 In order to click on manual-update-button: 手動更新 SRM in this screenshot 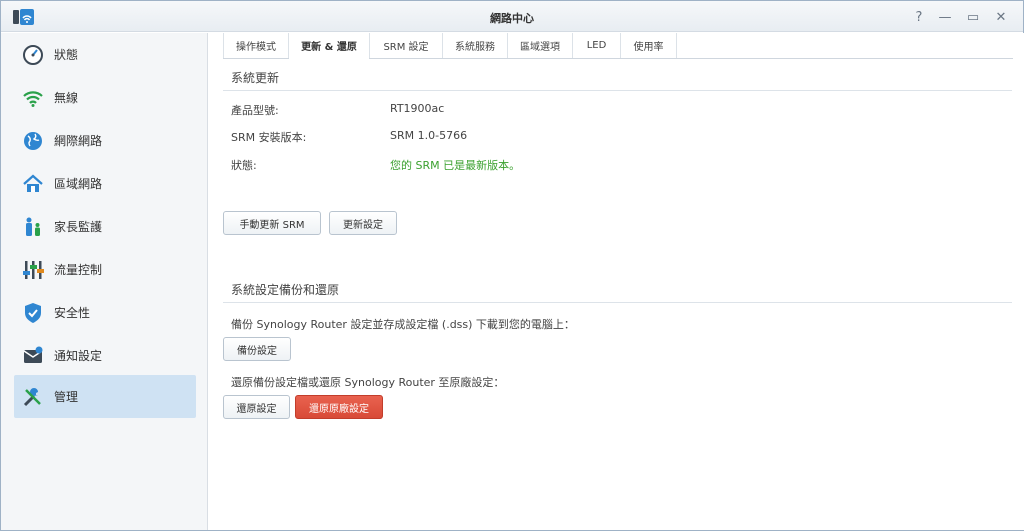, I will do `click(272, 223)`.